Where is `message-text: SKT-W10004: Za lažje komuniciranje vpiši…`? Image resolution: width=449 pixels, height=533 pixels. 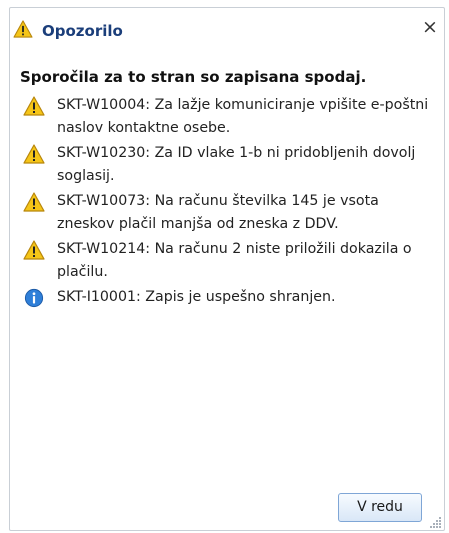
message-text: SKT-W10004: Za lažje komuniciranje vpiši… is located at coordinates (243, 116).